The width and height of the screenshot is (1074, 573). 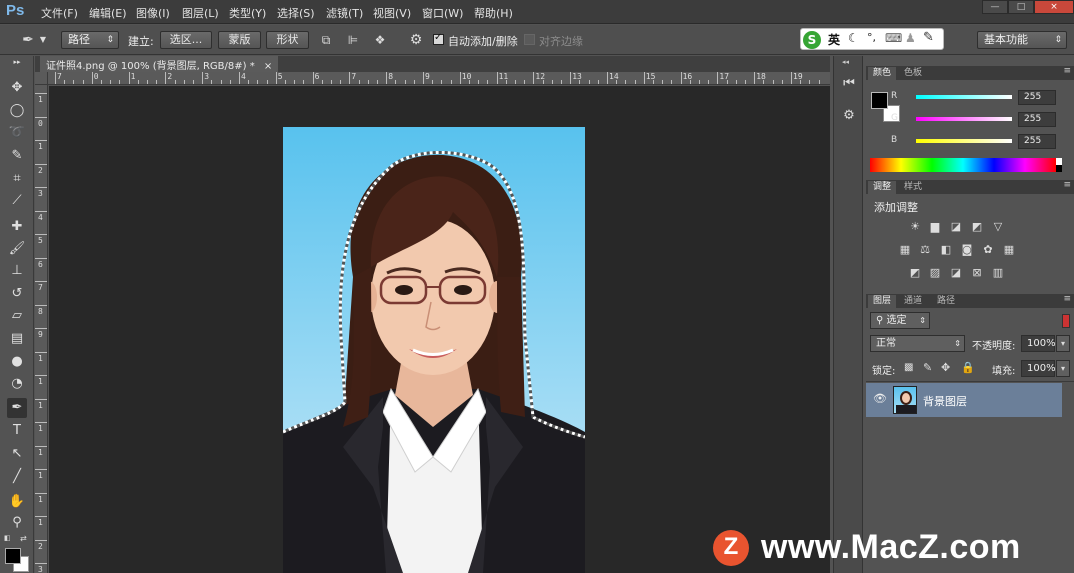 I want to click on hand-tool-icon: ✋, so click(x=17, y=502).